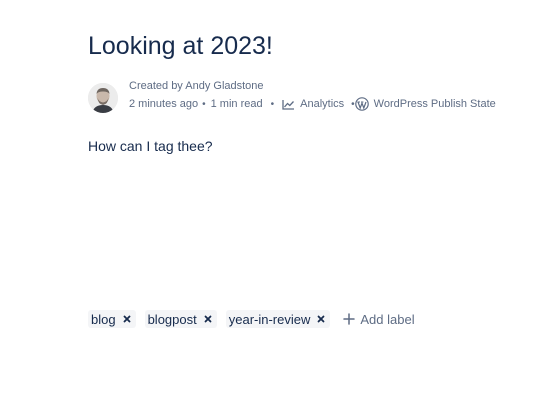 The image size is (536, 420). What do you see at coordinates (387, 319) in the screenshot?
I see `add-label-text: Add label` at bounding box center [387, 319].